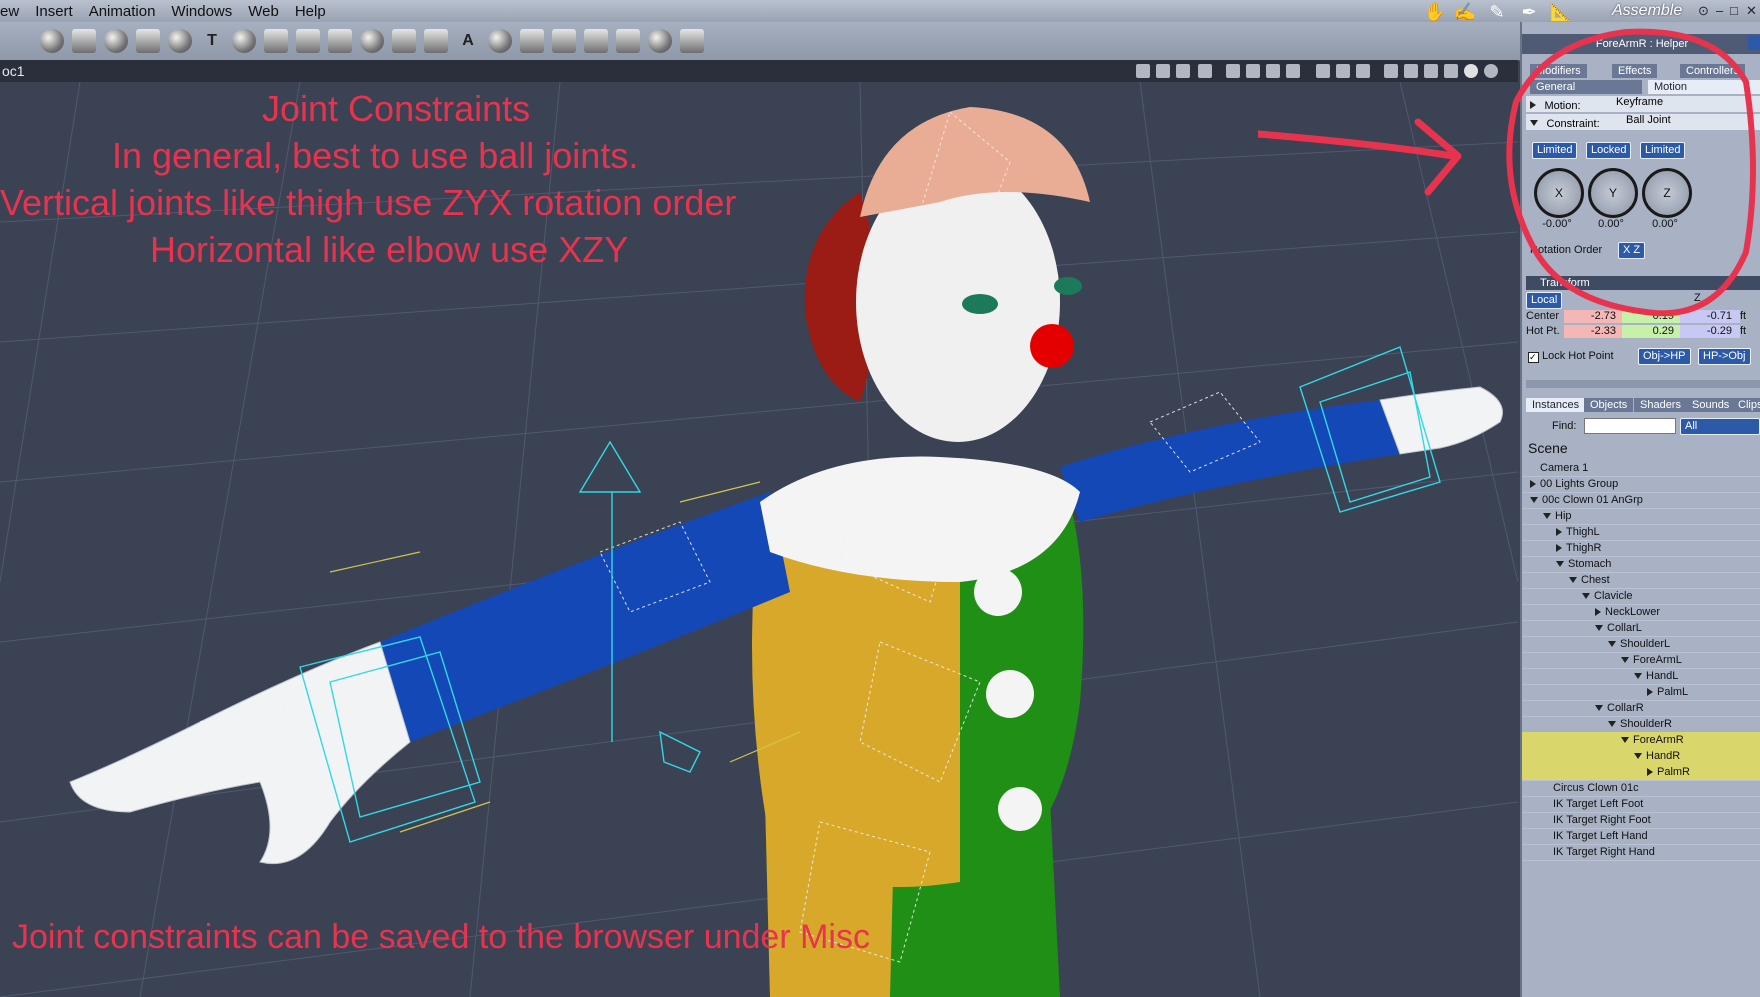 This screenshot has height=997, width=1760. Describe the element at coordinates (1652, 331) in the screenshot. I see `hotpt-y-field: 0.29` at that location.